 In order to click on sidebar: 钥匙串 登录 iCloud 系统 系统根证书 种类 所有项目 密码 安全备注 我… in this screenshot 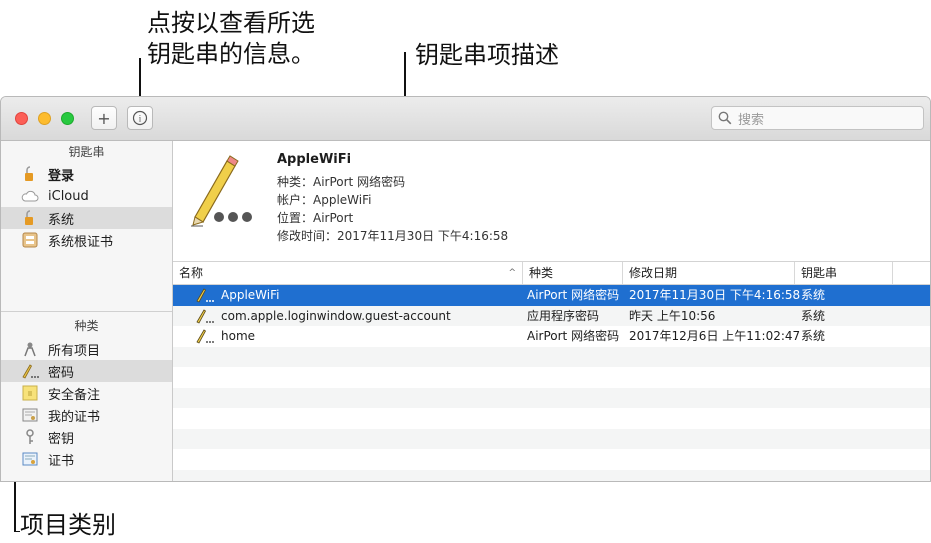, I will do `click(87, 311)`.